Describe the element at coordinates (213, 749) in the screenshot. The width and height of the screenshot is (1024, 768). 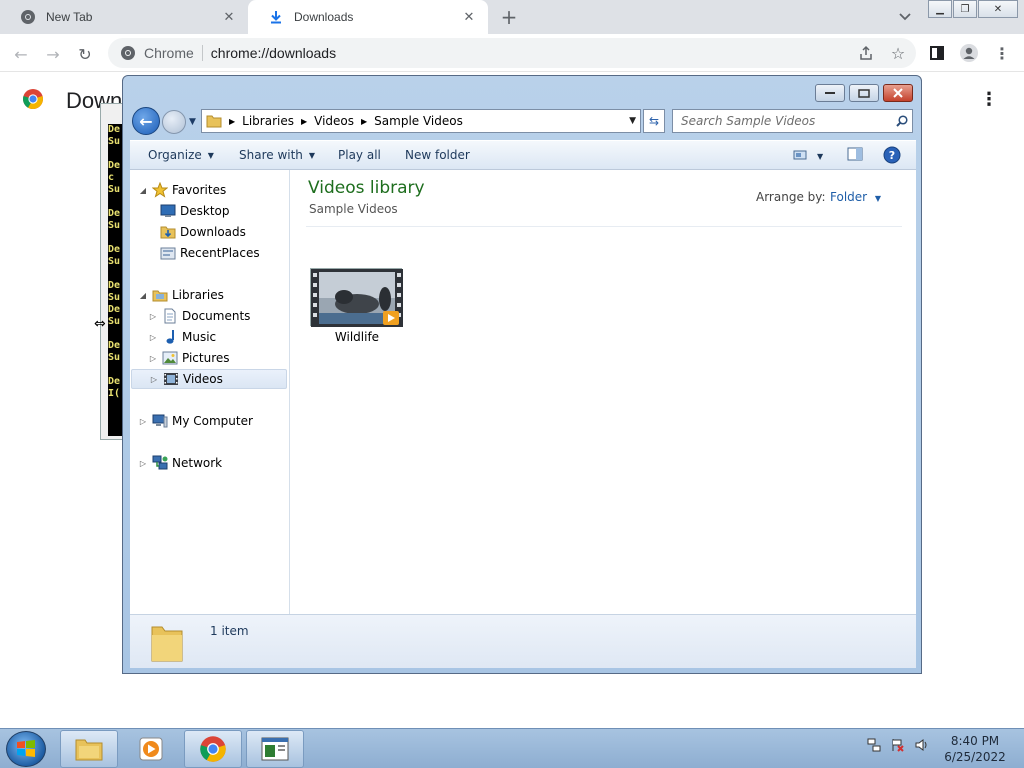
I see `taskbar-chrome-button` at that location.